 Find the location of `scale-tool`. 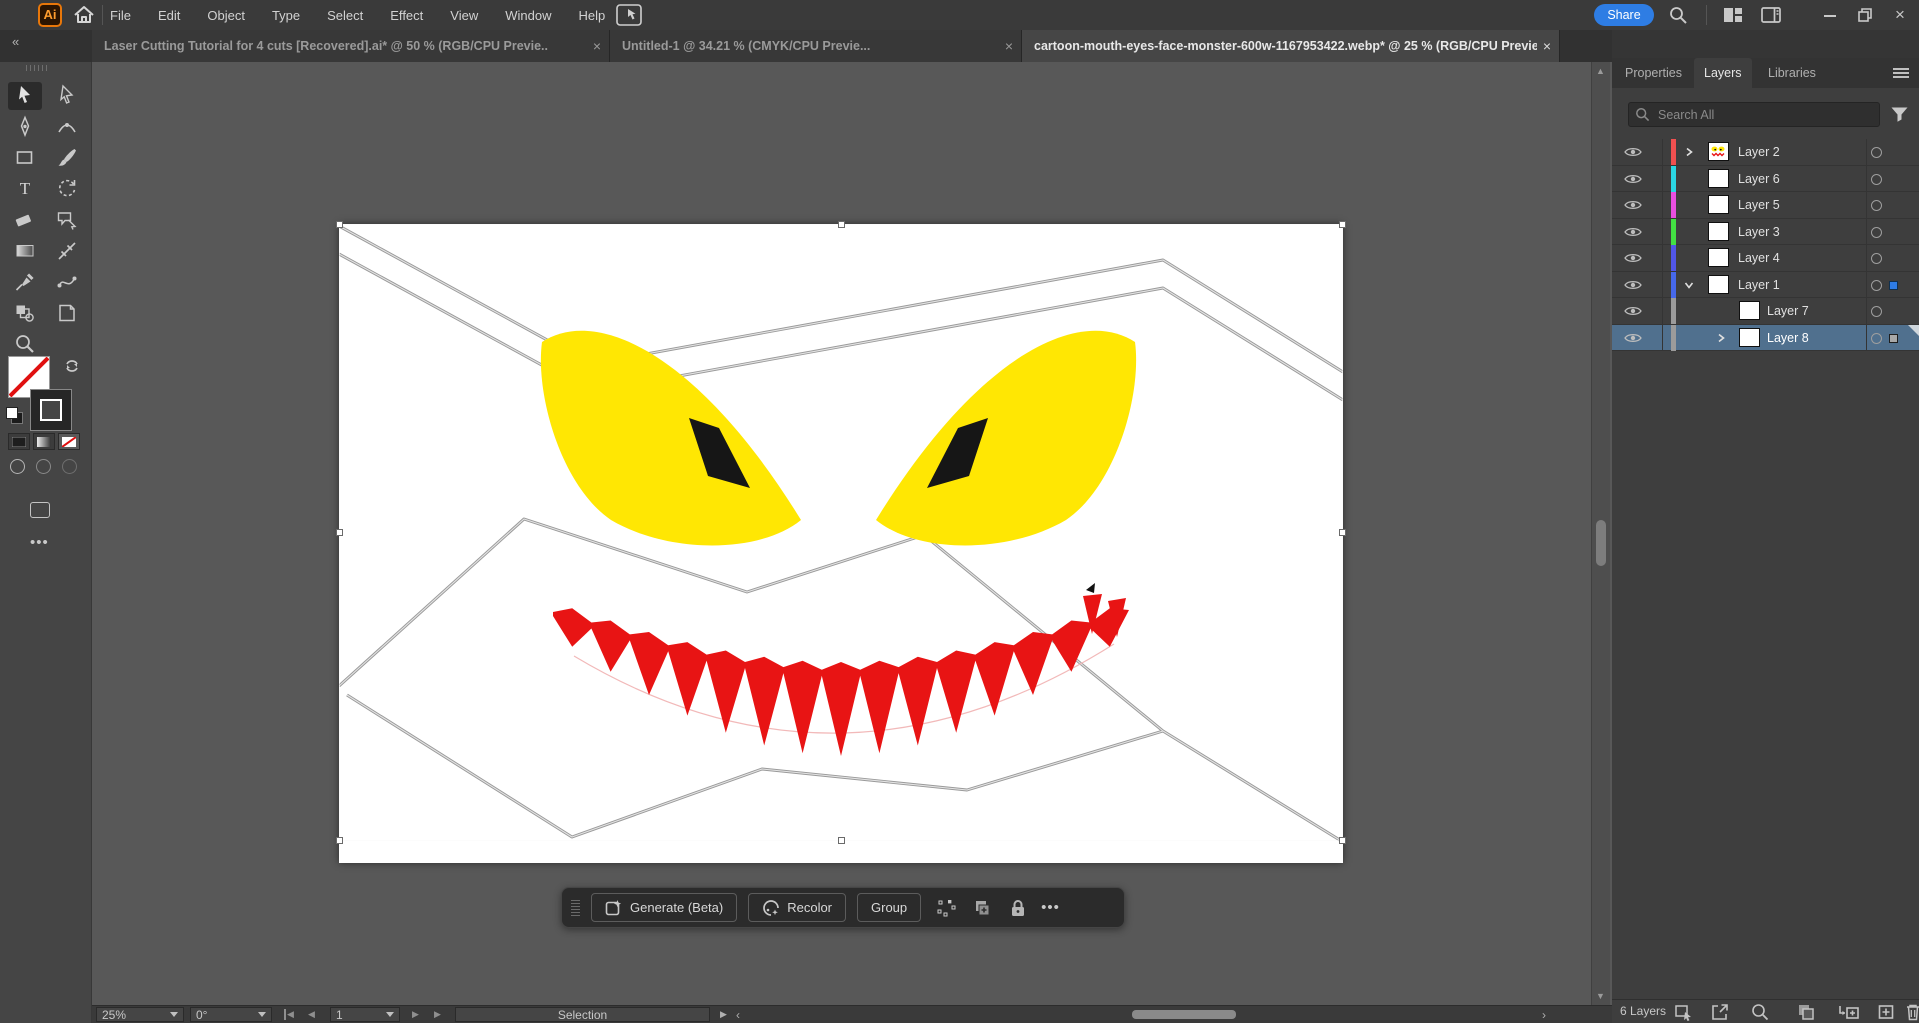

scale-tool is located at coordinates (67, 251).